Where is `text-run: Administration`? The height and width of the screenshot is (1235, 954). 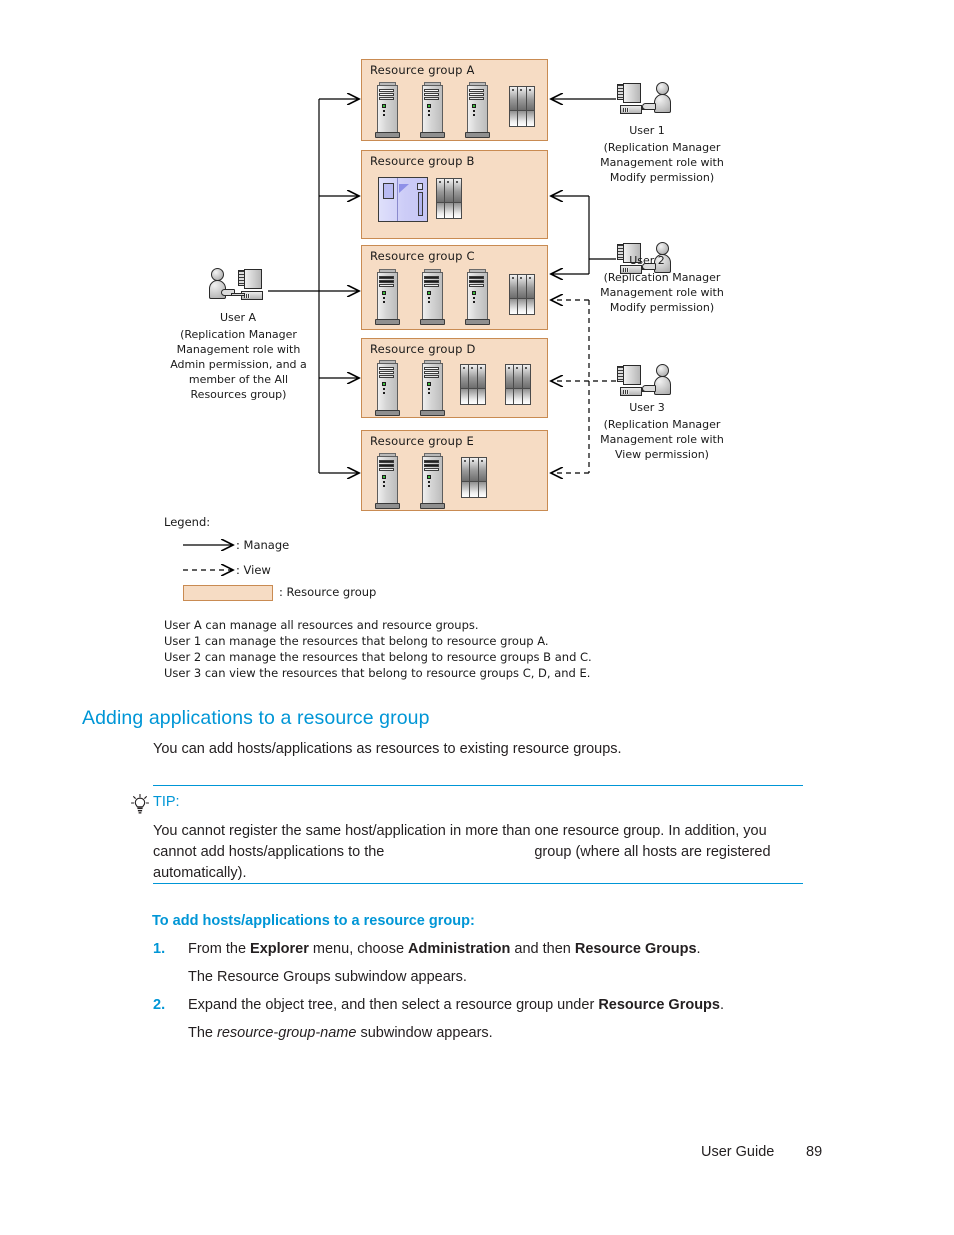
text-run: Administration is located at coordinates (459, 949).